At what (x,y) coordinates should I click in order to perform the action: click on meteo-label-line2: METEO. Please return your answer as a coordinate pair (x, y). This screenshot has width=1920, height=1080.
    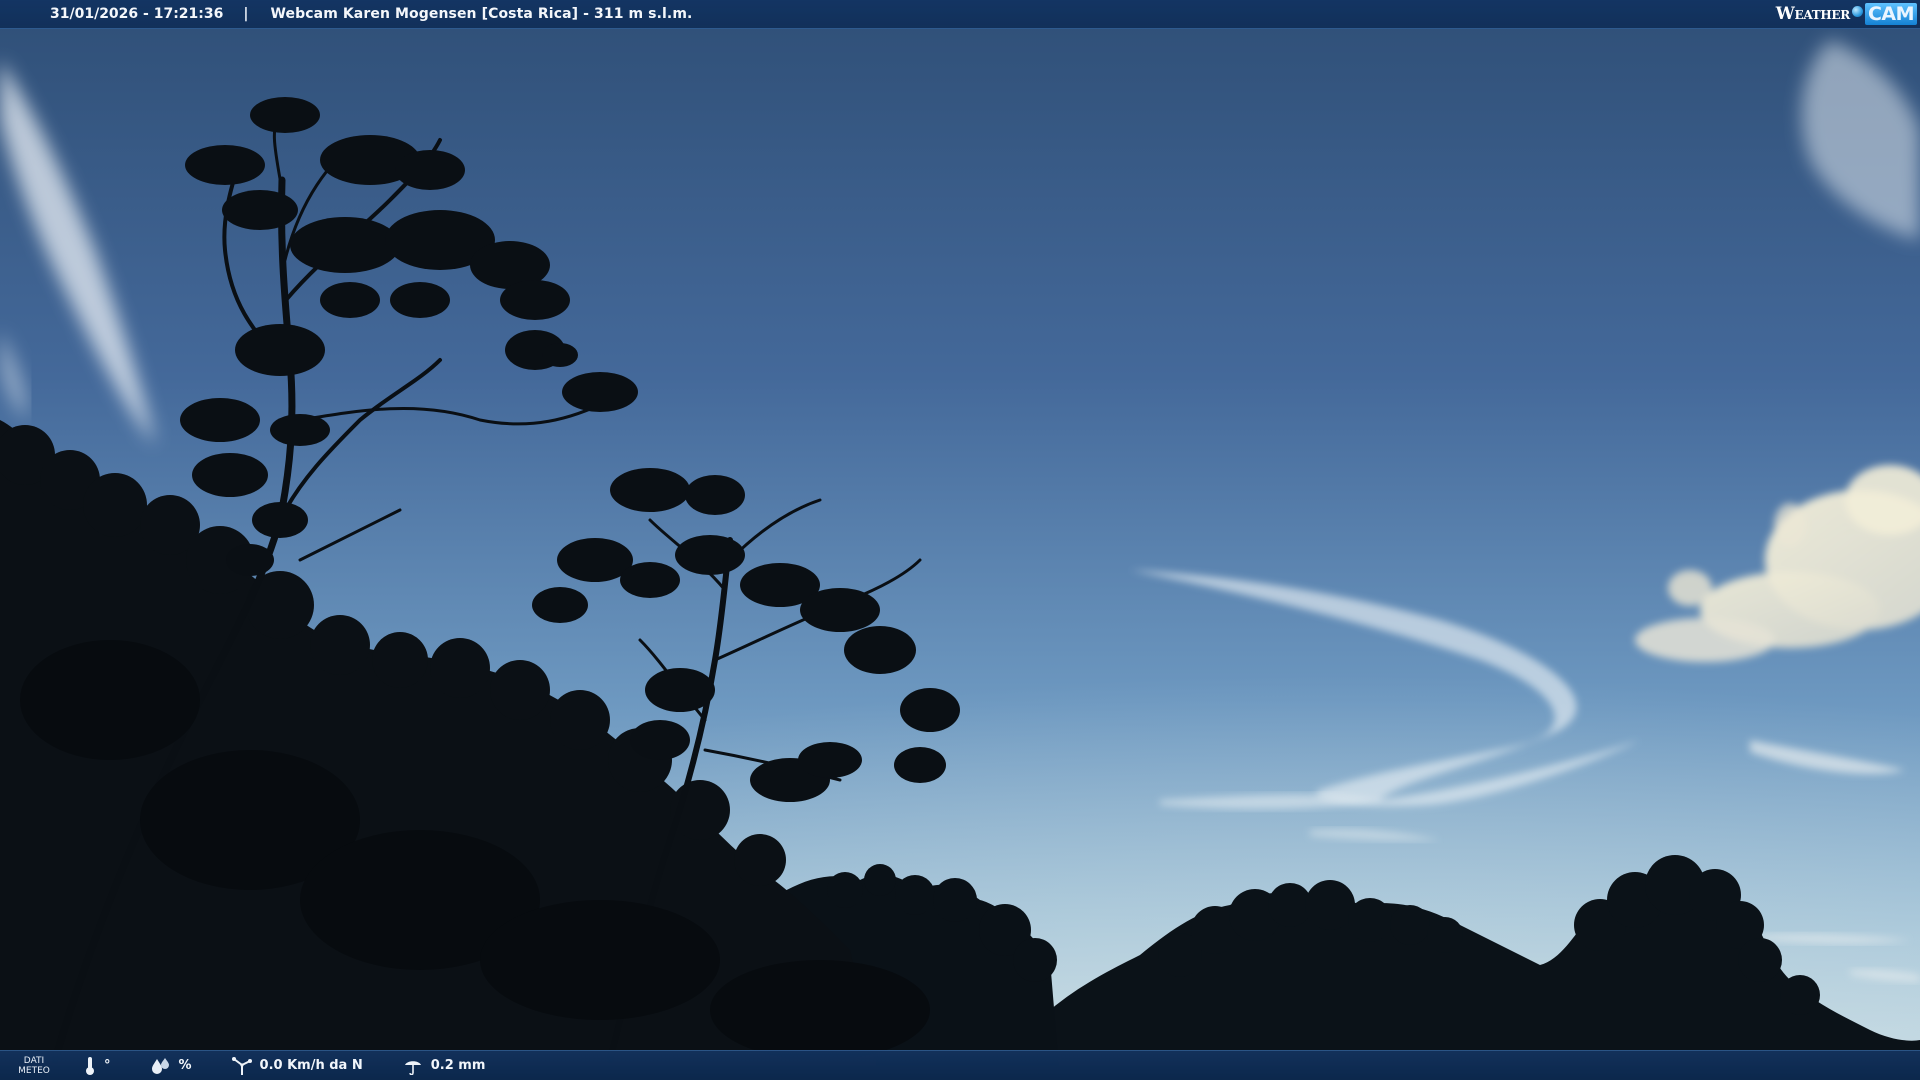
    Looking at the image, I should click on (34, 1070).